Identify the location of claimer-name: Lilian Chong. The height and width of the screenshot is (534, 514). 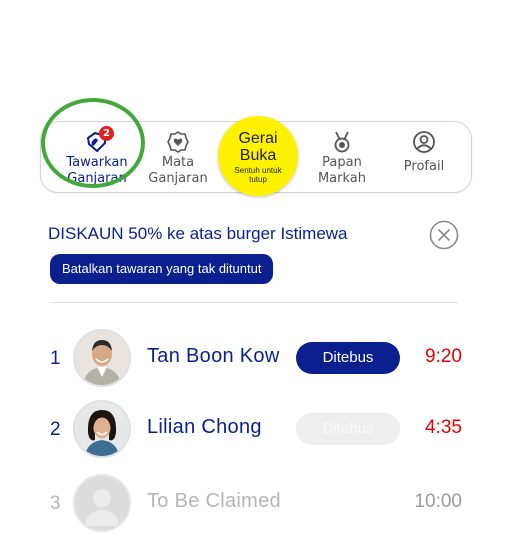
(204, 427).